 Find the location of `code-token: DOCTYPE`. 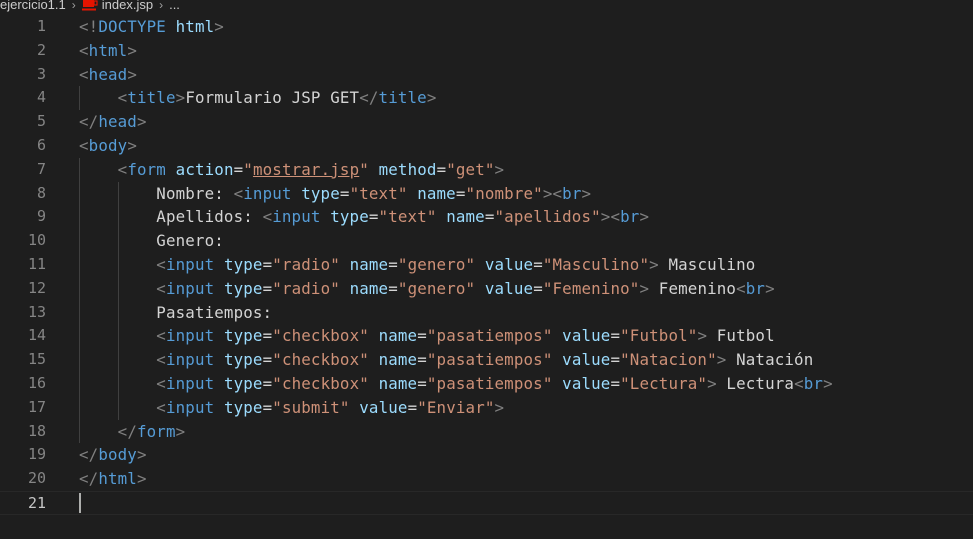

code-token: DOCTYPE is located at coordinates (132, 26).